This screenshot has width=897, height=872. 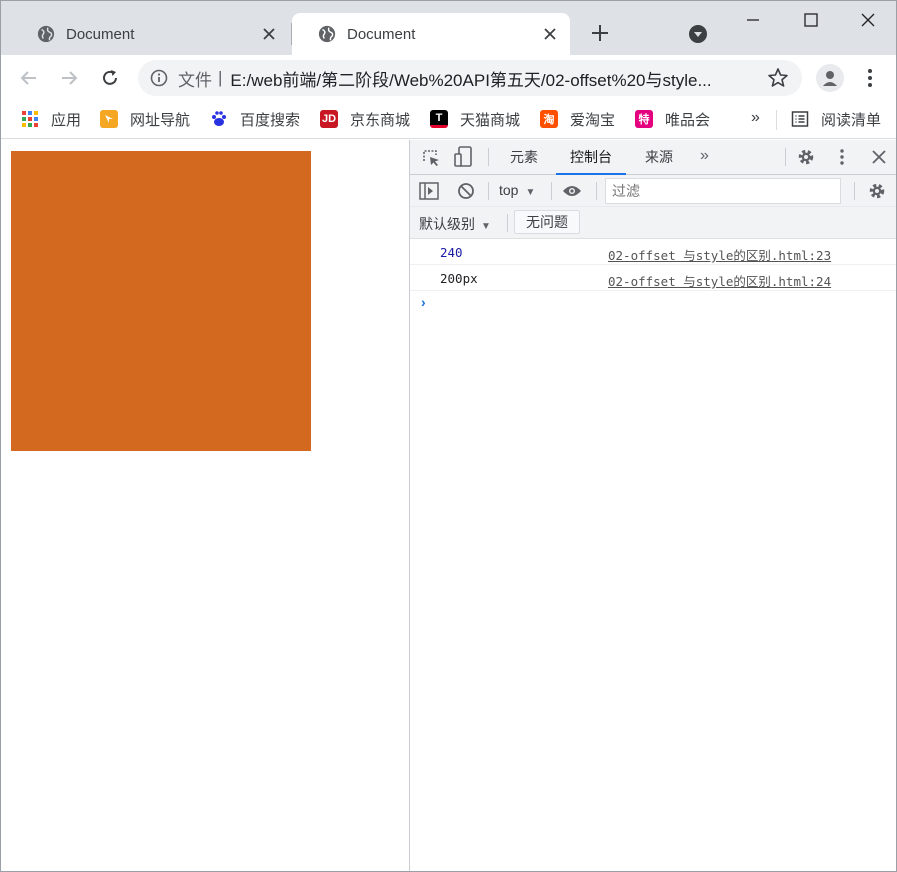 I want to click on tab-strip: Document Document, so click(x=448, y=28).